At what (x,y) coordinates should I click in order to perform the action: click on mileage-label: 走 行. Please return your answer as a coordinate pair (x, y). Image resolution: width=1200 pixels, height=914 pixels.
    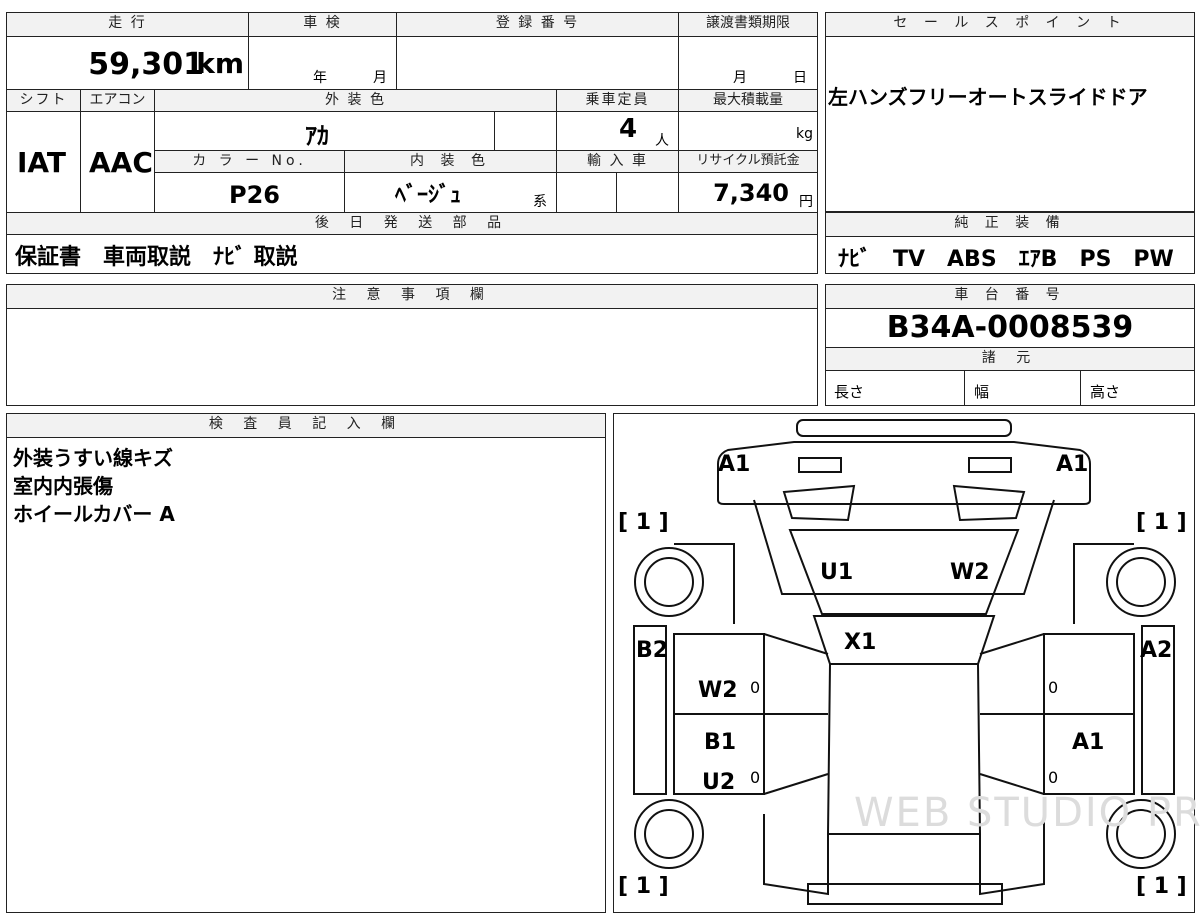
    Looking at the image, I should click on (128, 25).